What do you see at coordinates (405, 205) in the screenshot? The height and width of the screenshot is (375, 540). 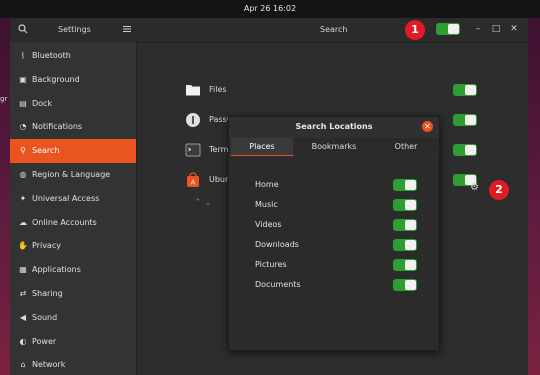 I see `music-switch` at bounding box center [405, 205].